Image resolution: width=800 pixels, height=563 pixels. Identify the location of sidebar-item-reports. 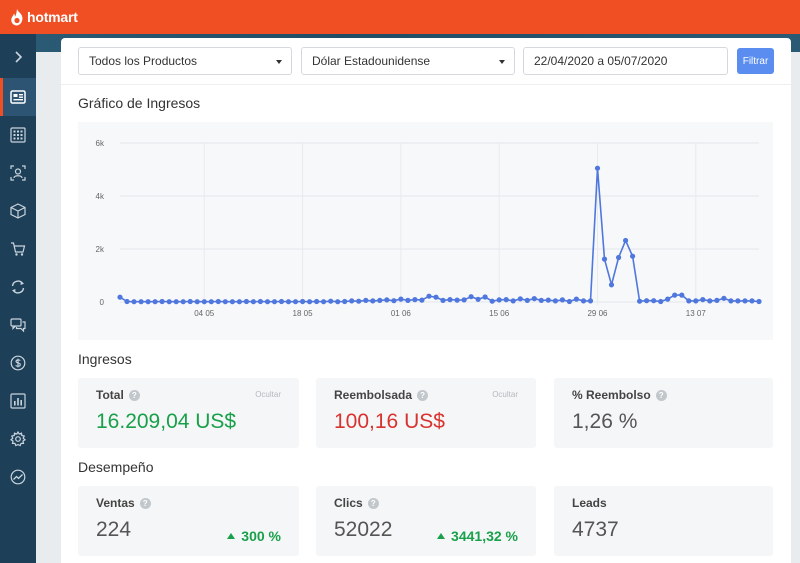
(18, 401).